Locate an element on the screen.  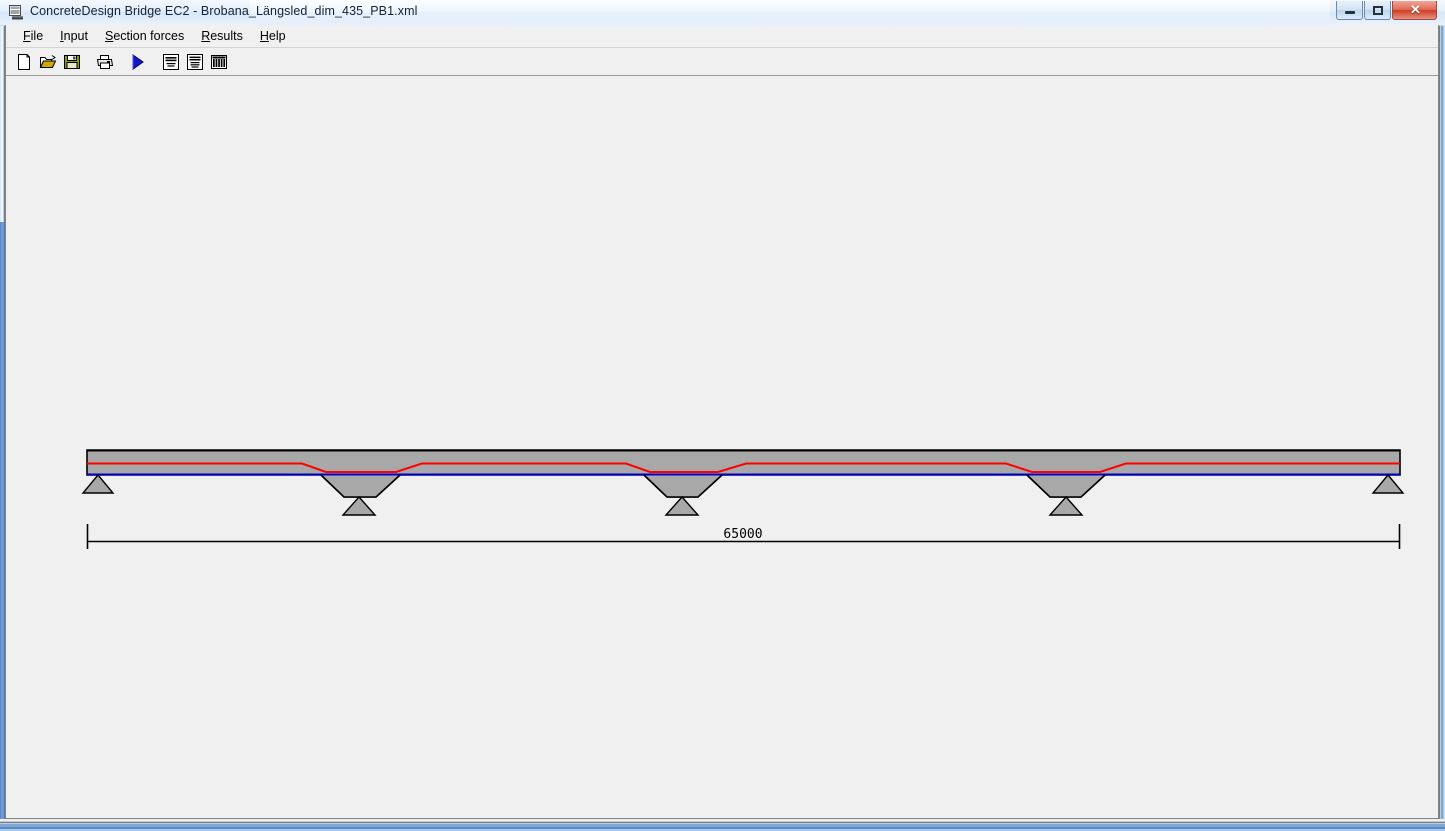
menu-mnemonic: H is located at coordinates (264, 36).